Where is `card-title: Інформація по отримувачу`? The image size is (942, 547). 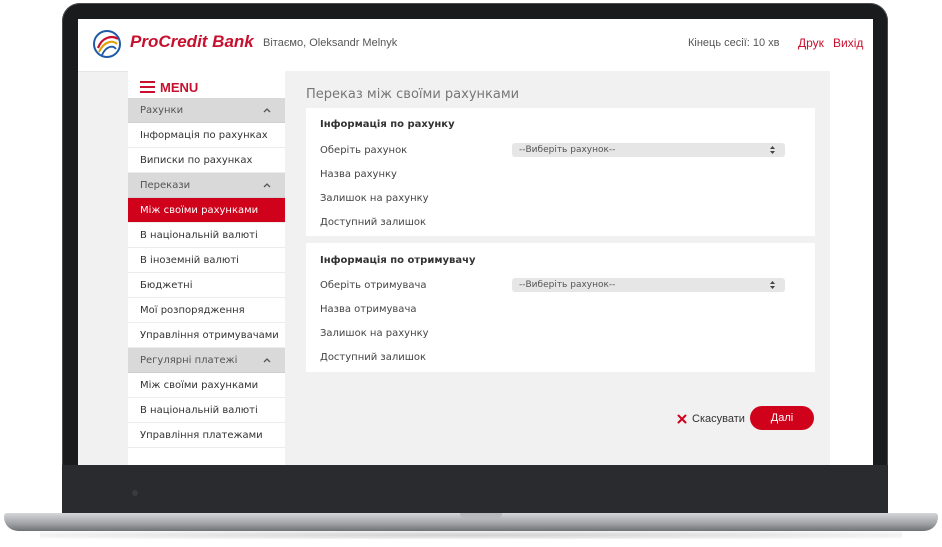 card-title: Інформація по отримувачу is located at coordinates (398, 260).